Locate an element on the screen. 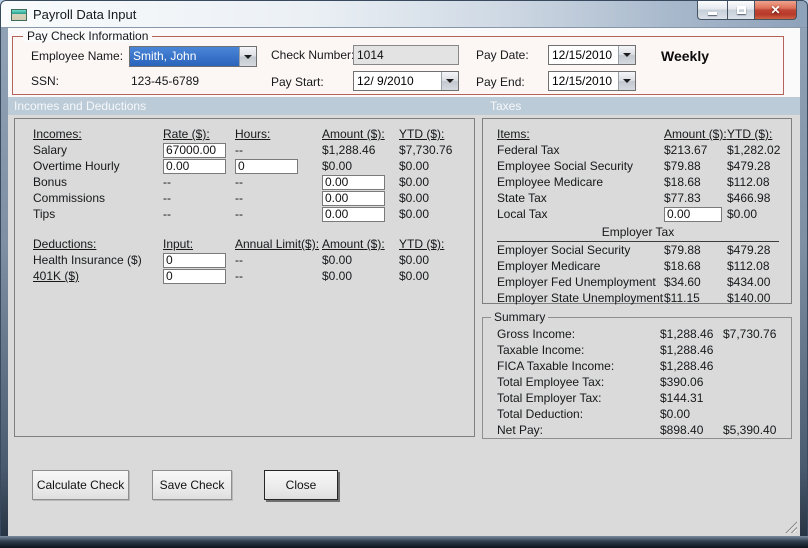 The height and width of the screenshot is (548, 808). calculate-check-button: Calculate Check is located at coordinates (80, 485).